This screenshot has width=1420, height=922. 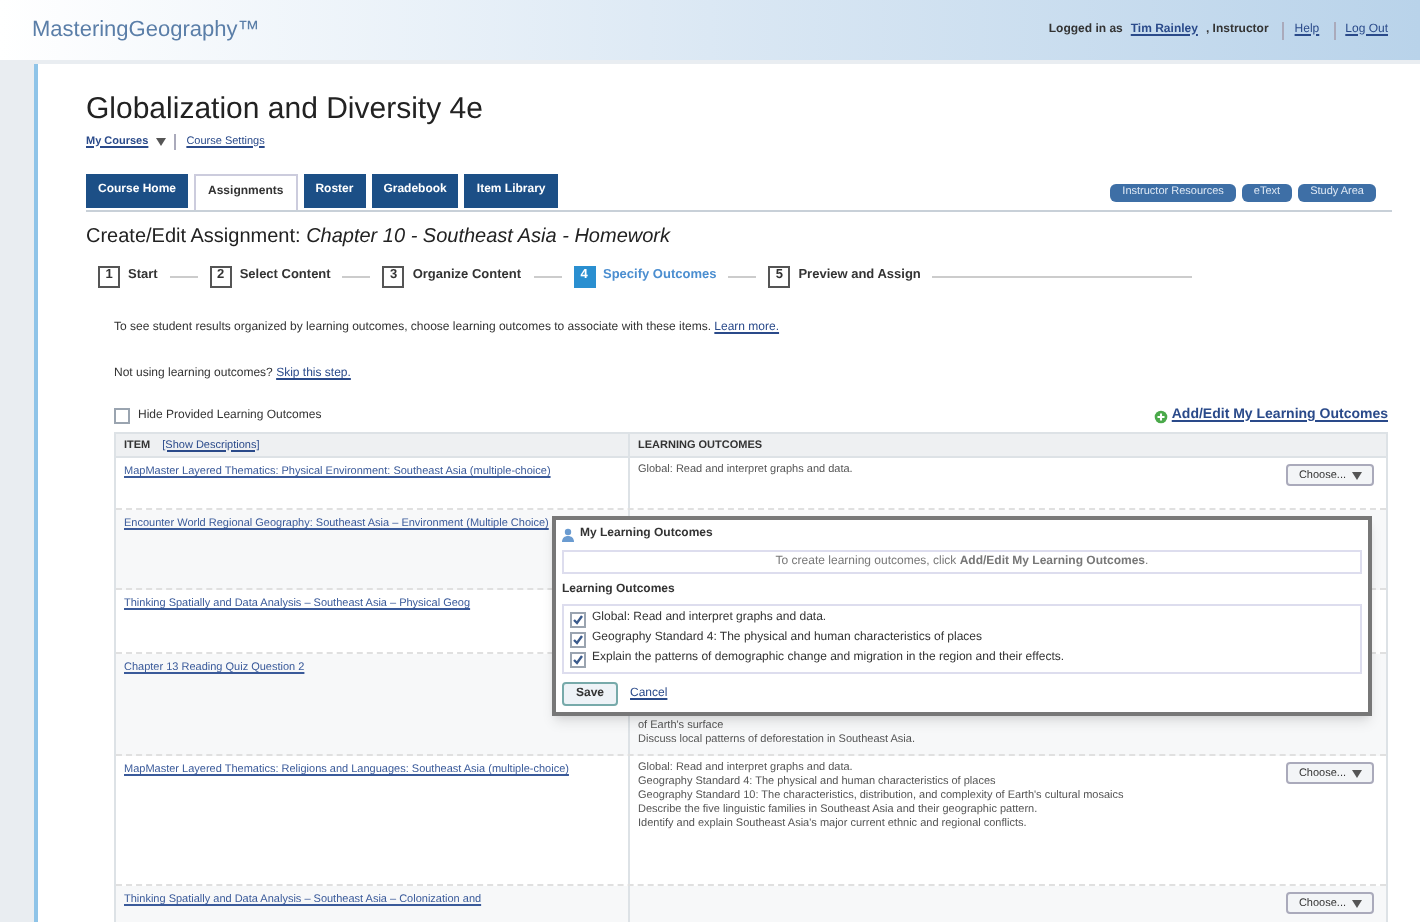 What do you see at coordinates (379, 237) in the screenshot?
I see `assignment-heading: Create/Edit Assignment: Chapter 10 - Southeast Asia - Homework` at bounding box center [379, 237].